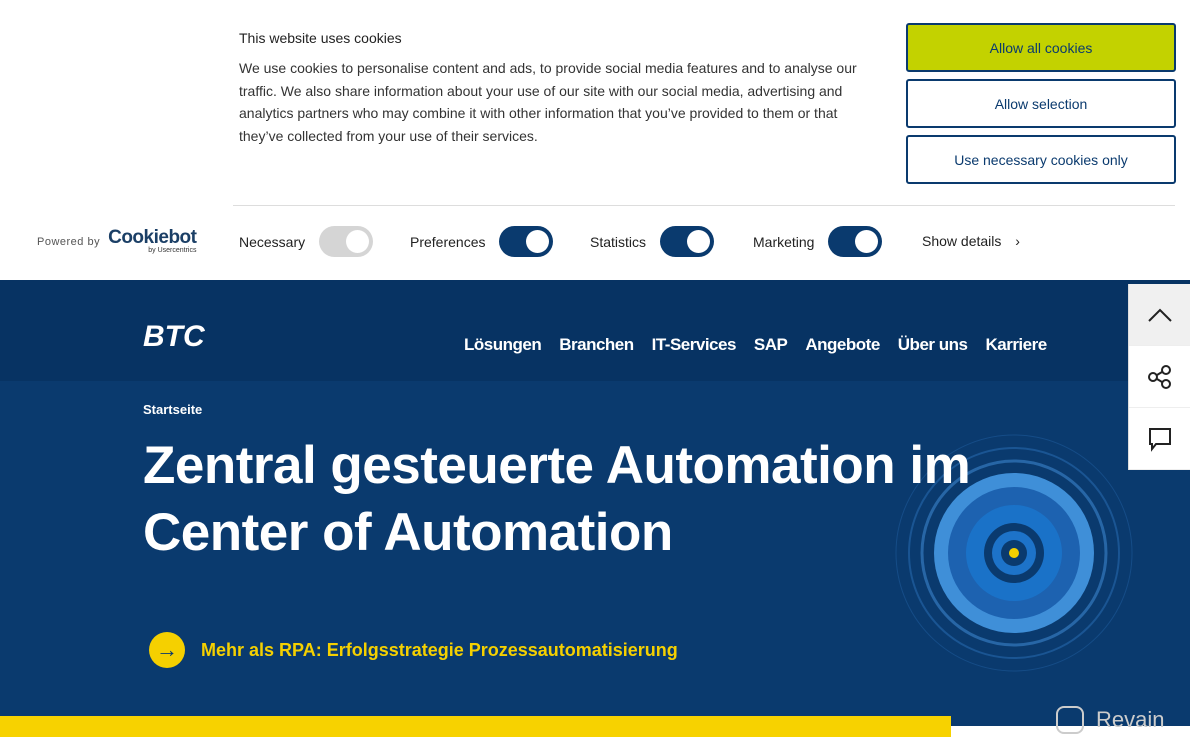  Describe the element at coordinates (694, 345) in the screenshot. I see `nav-it-services: IT-Services` at that location.